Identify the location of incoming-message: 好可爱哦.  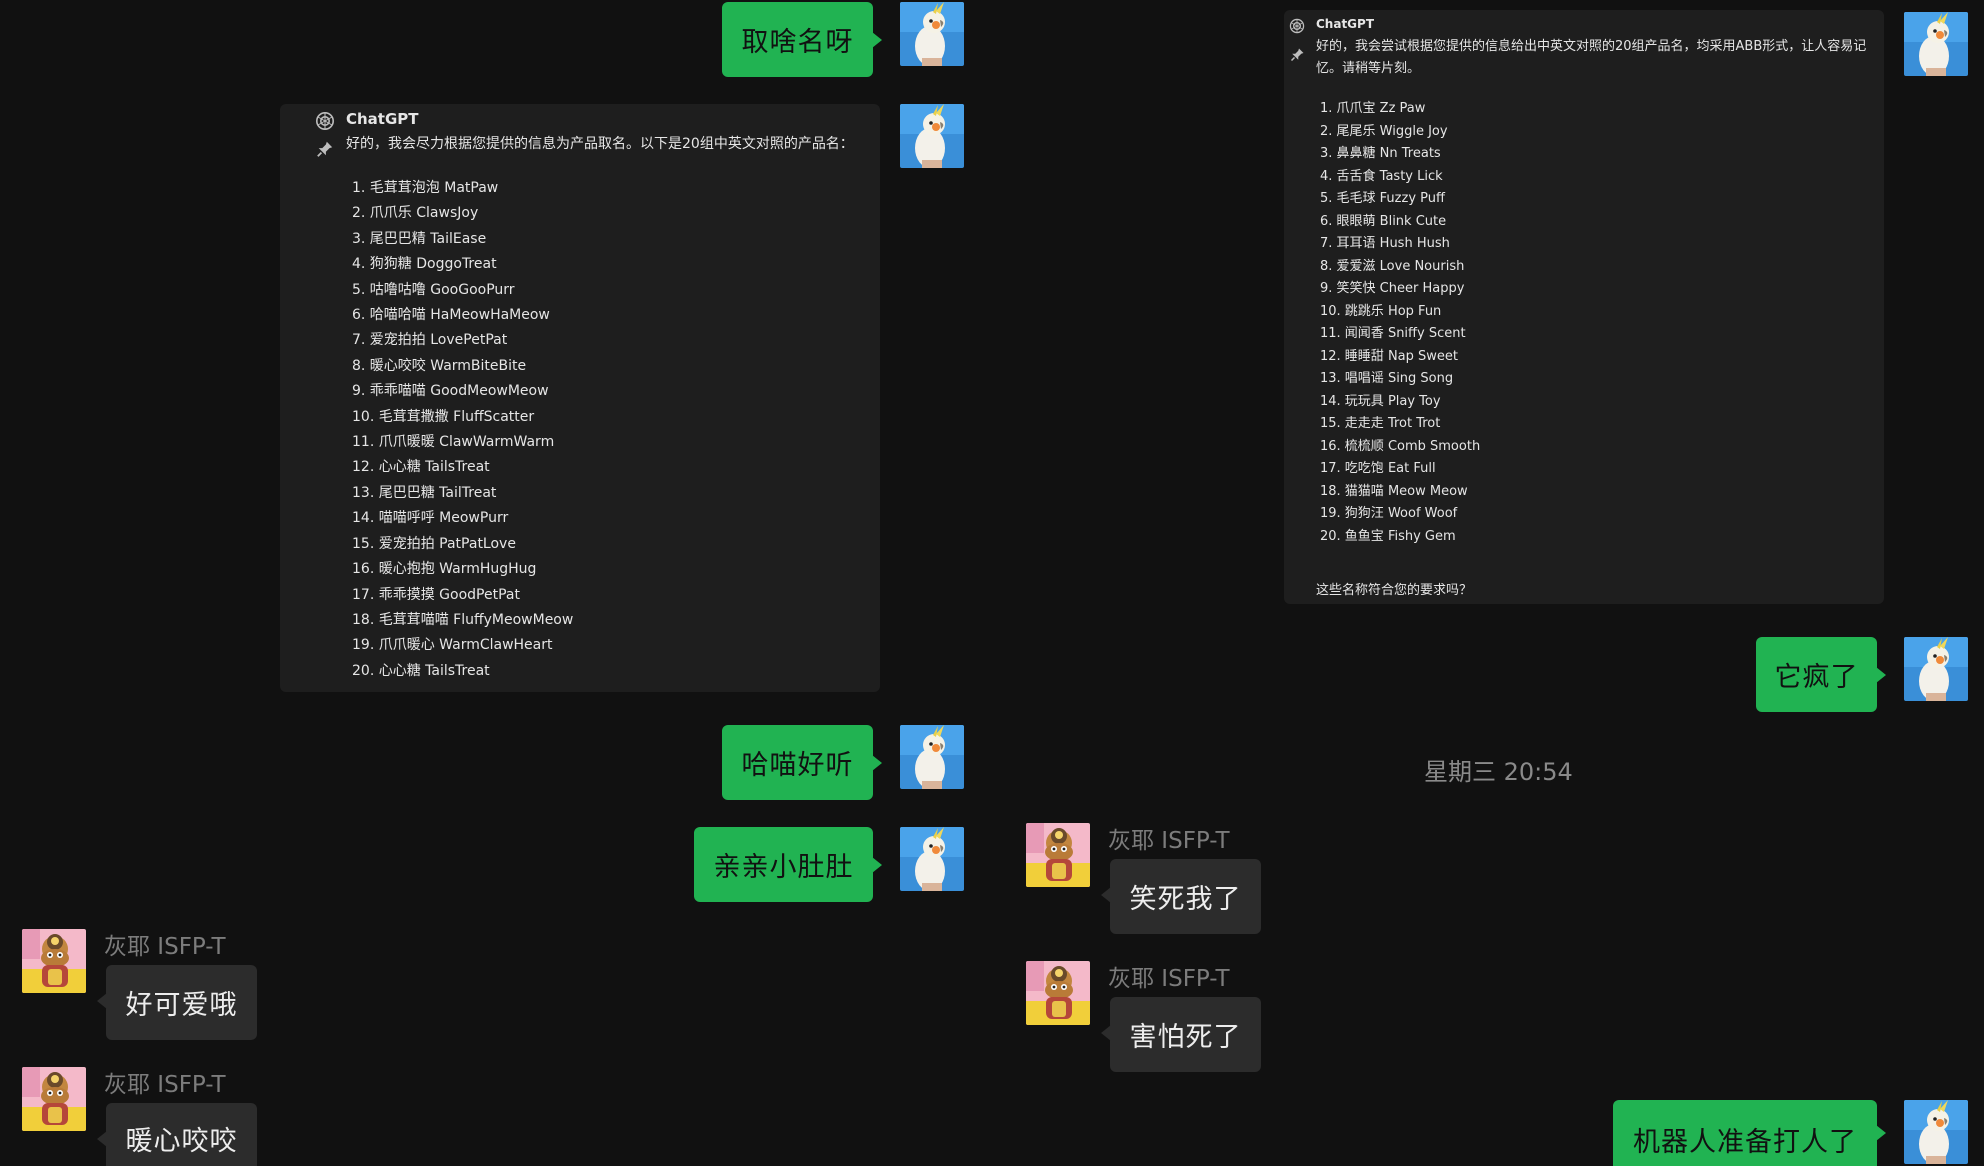
(177, 1002).